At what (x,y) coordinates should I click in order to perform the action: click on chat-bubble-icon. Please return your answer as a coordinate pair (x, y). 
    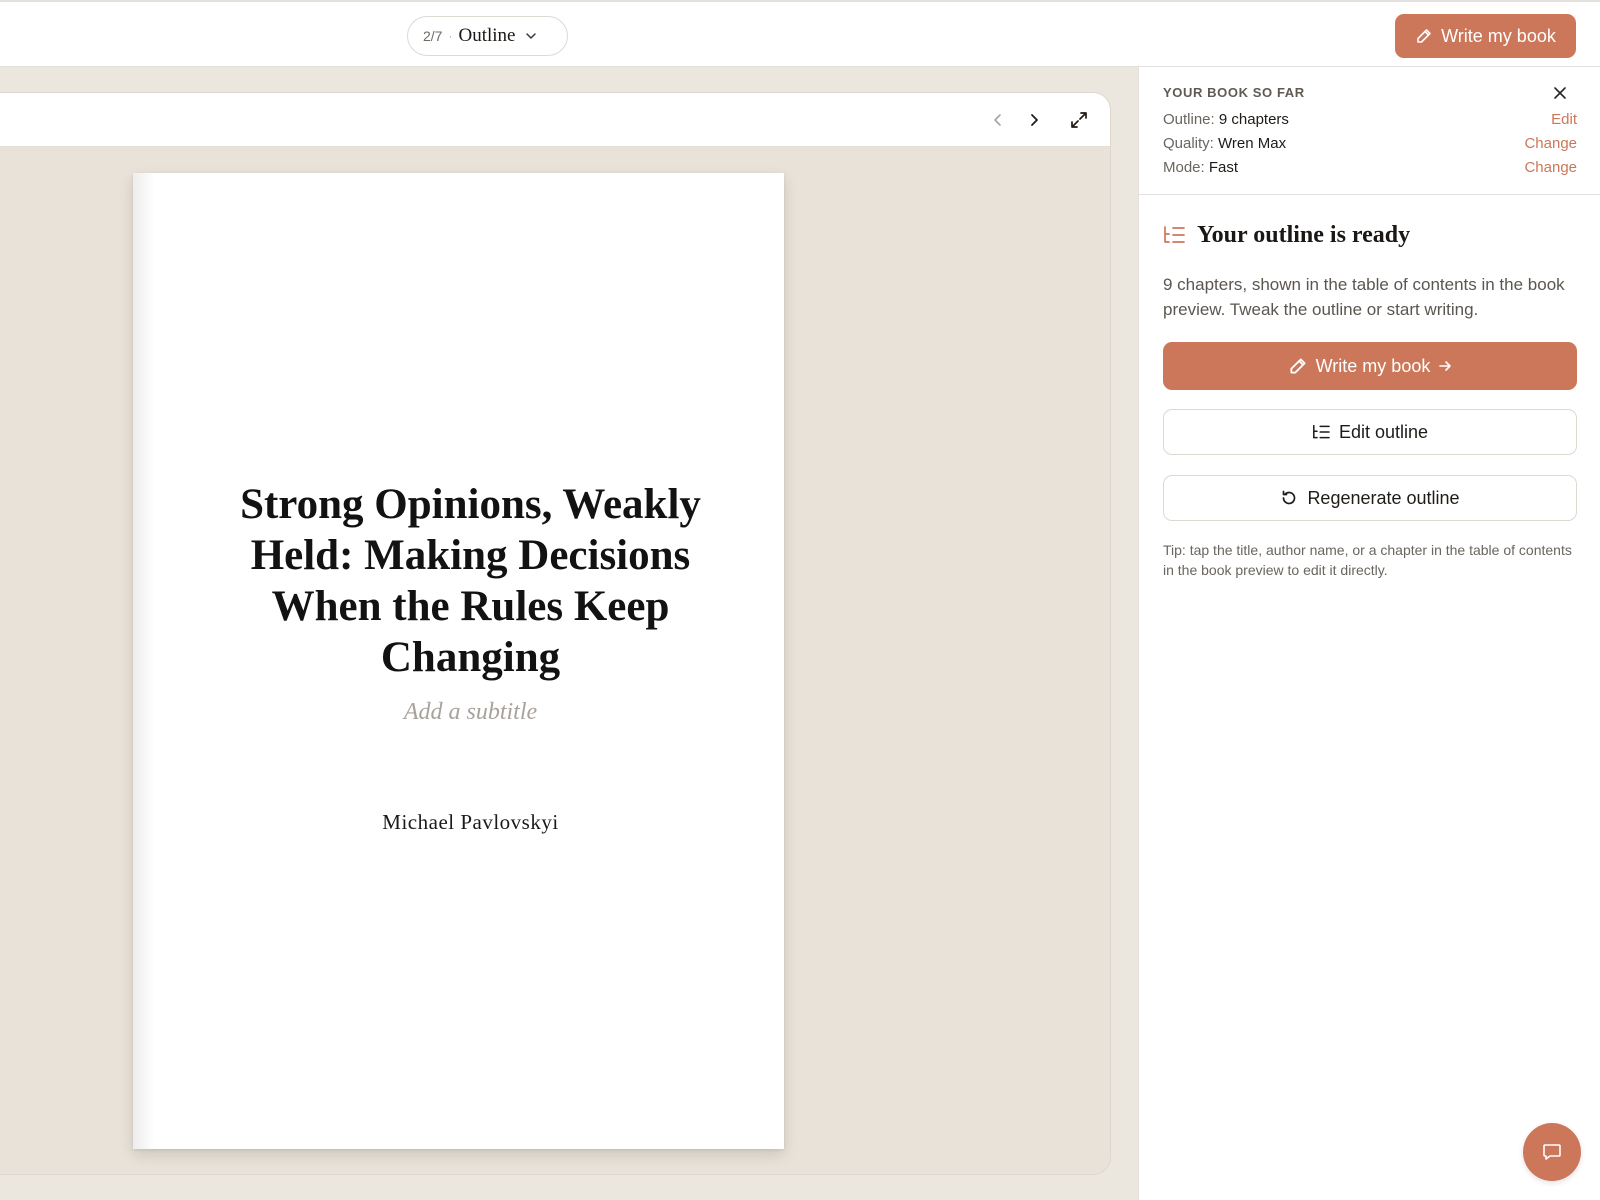
    Looking at the image, I should click on (1552, 1152).